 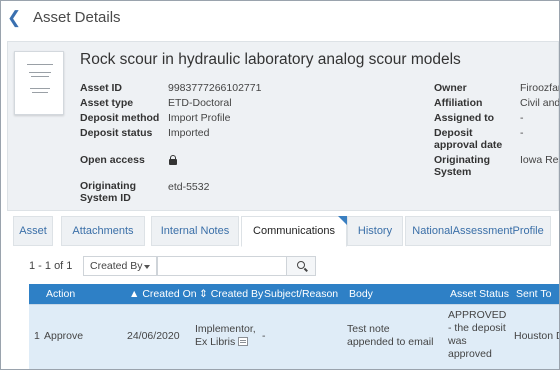 What do you see at coordinates (540, 88) in the screenshot?
I see `field-value-owner: Firoozfar` at bounding box center [540, 88].